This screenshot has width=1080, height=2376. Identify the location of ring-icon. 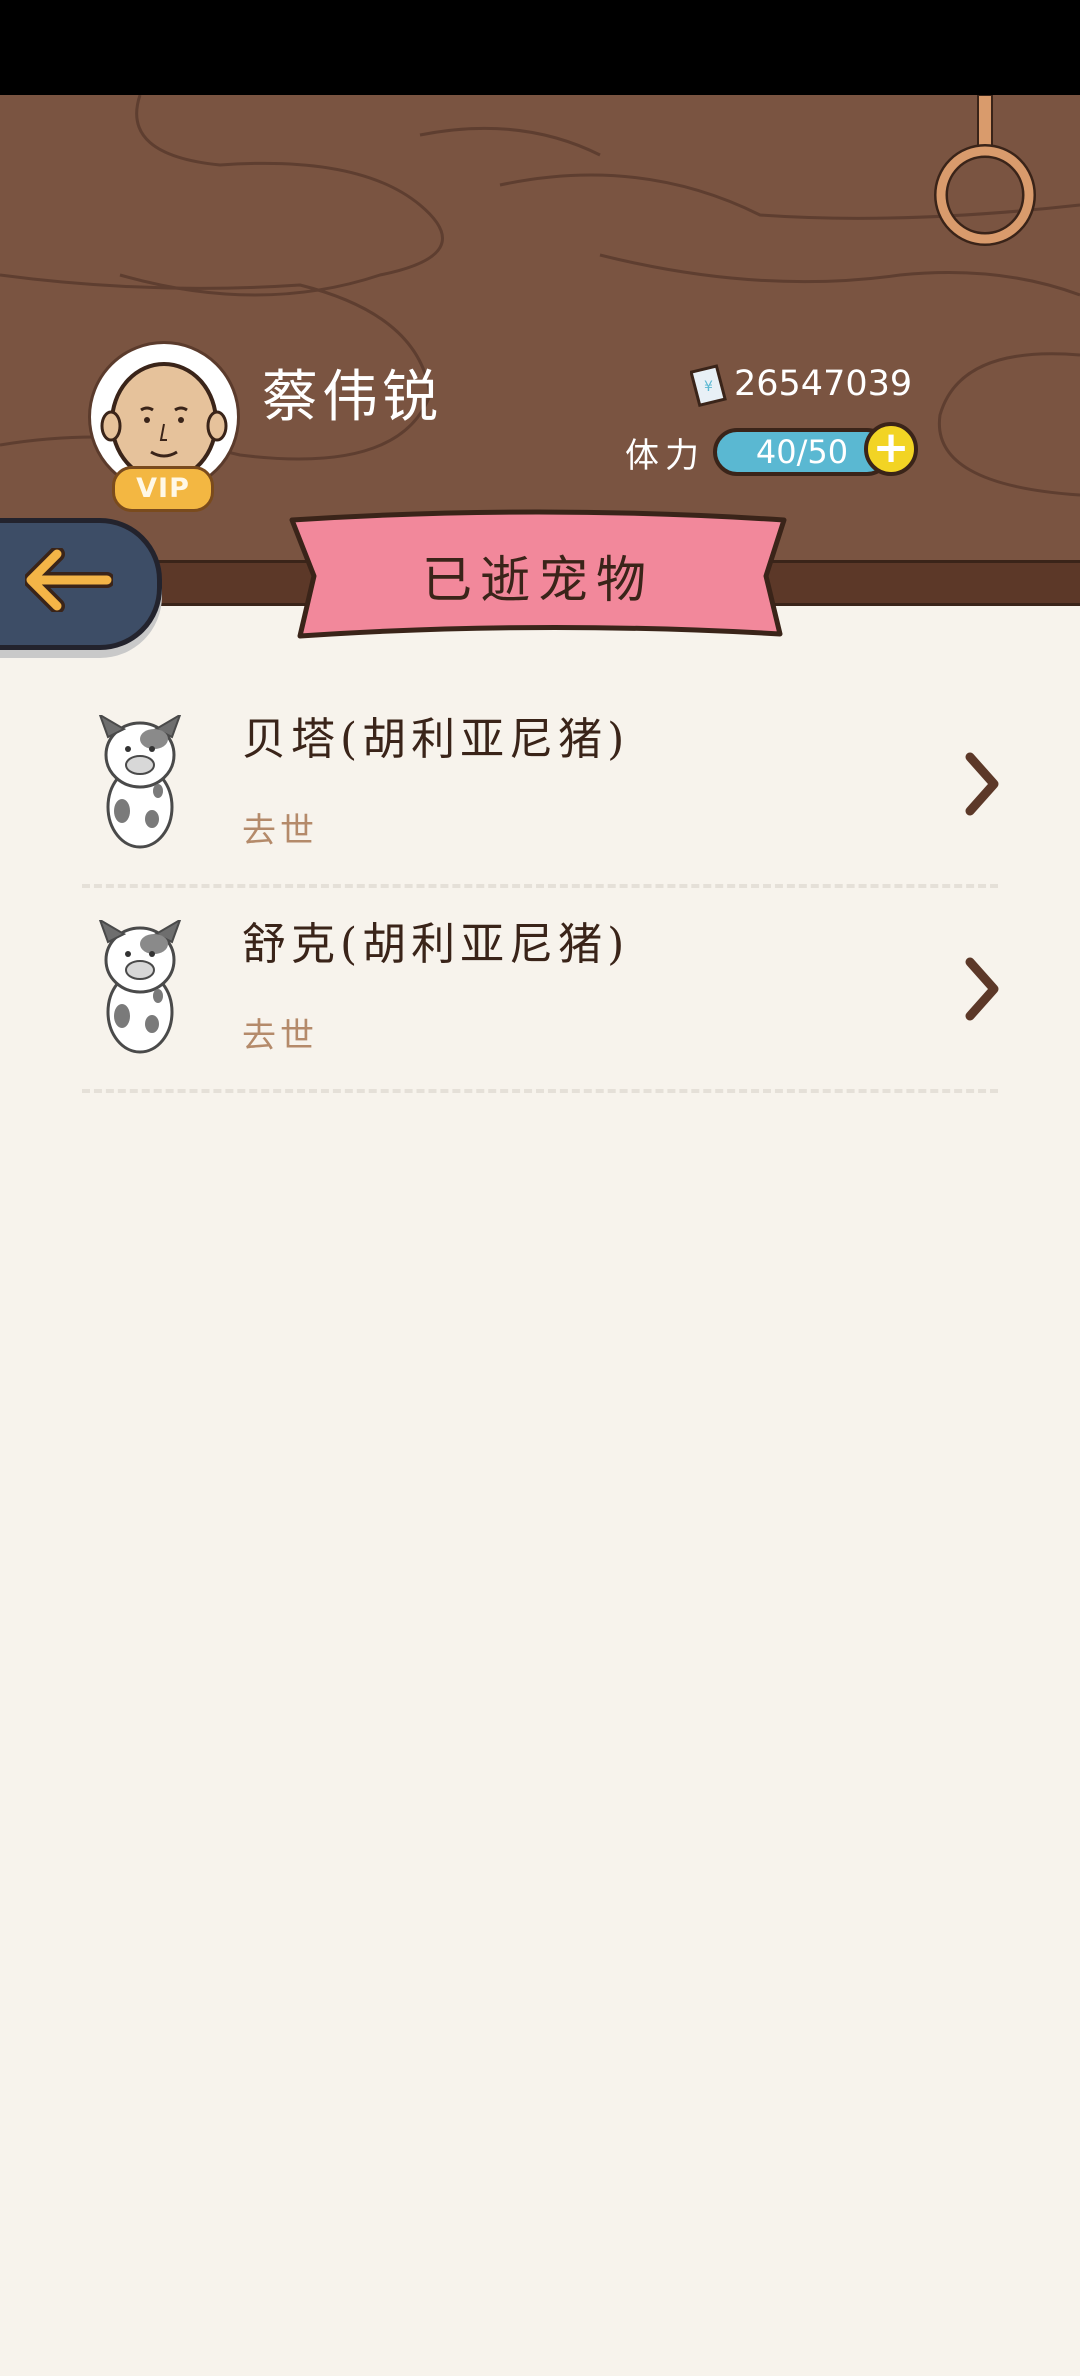
(985, 170).